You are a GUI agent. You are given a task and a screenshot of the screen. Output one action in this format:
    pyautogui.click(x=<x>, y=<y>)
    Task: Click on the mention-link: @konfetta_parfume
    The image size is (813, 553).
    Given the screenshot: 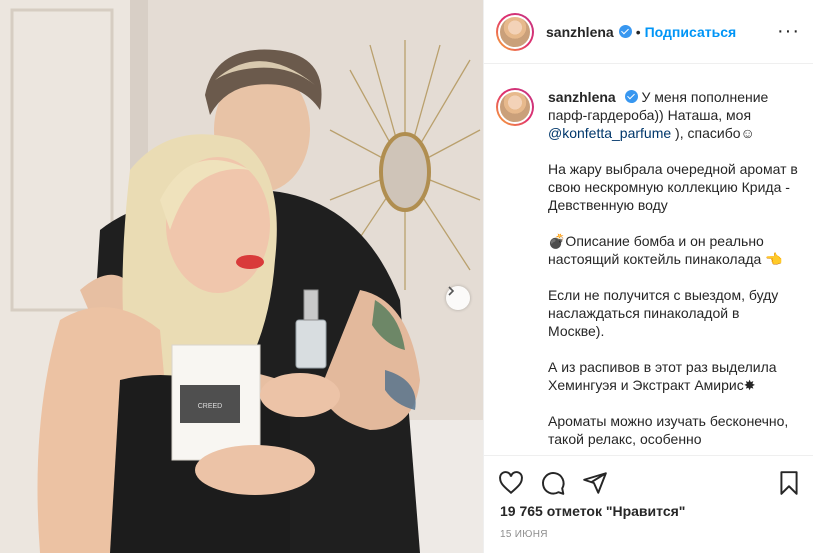 What is the action you would take?
    pyautogui.click(x=609, y=133)
    